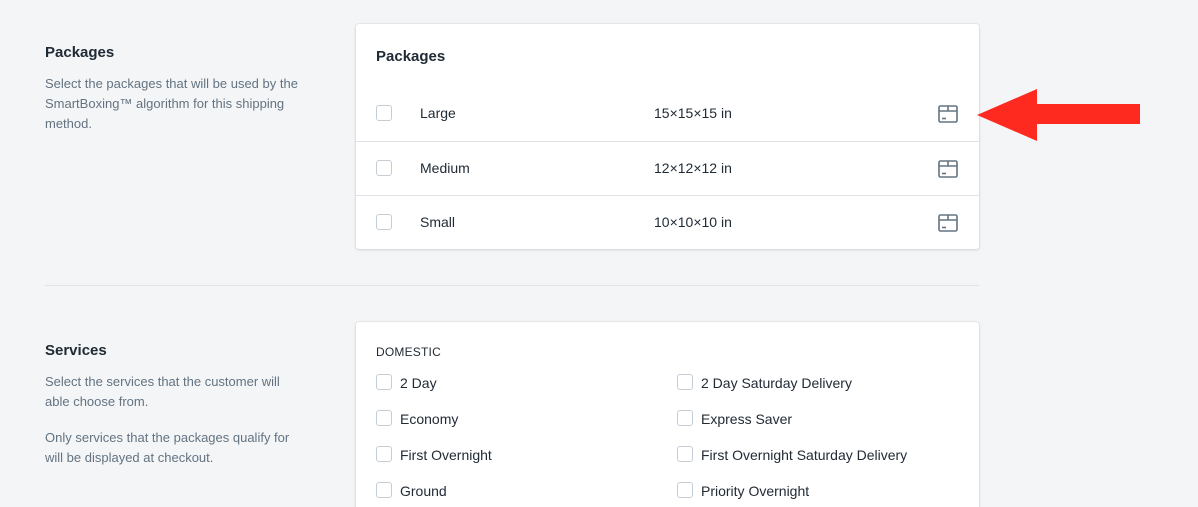 The image size is (1198, 507). What do you see at coordinates (1058, 115) in the screenshot?
I see `annotation-arrow-icon` at bounding box center [1058, 115].